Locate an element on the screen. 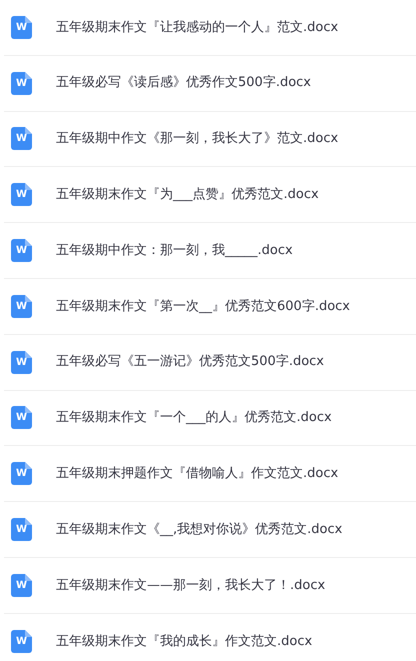 This screenshot has width=416, height=661. file-name: 五年级期中作文：那一刻，我_____.docx is located at coordinates (174, 250).